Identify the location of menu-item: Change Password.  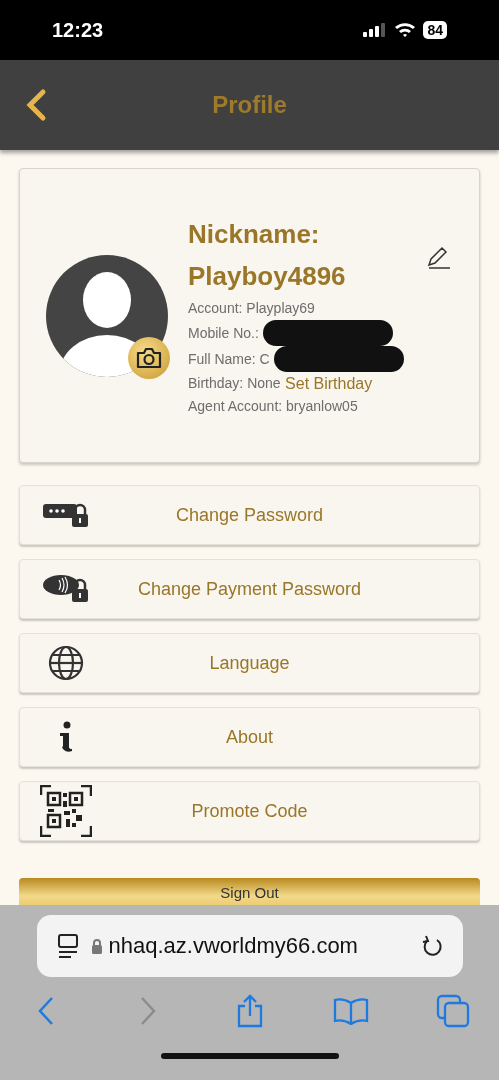
(249, 515).